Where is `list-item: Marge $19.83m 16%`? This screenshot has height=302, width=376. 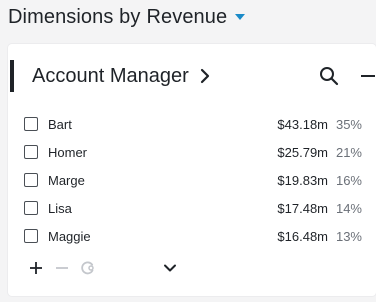 list-item: Marge $19.83m 16% is located at coordinates (193, 180).